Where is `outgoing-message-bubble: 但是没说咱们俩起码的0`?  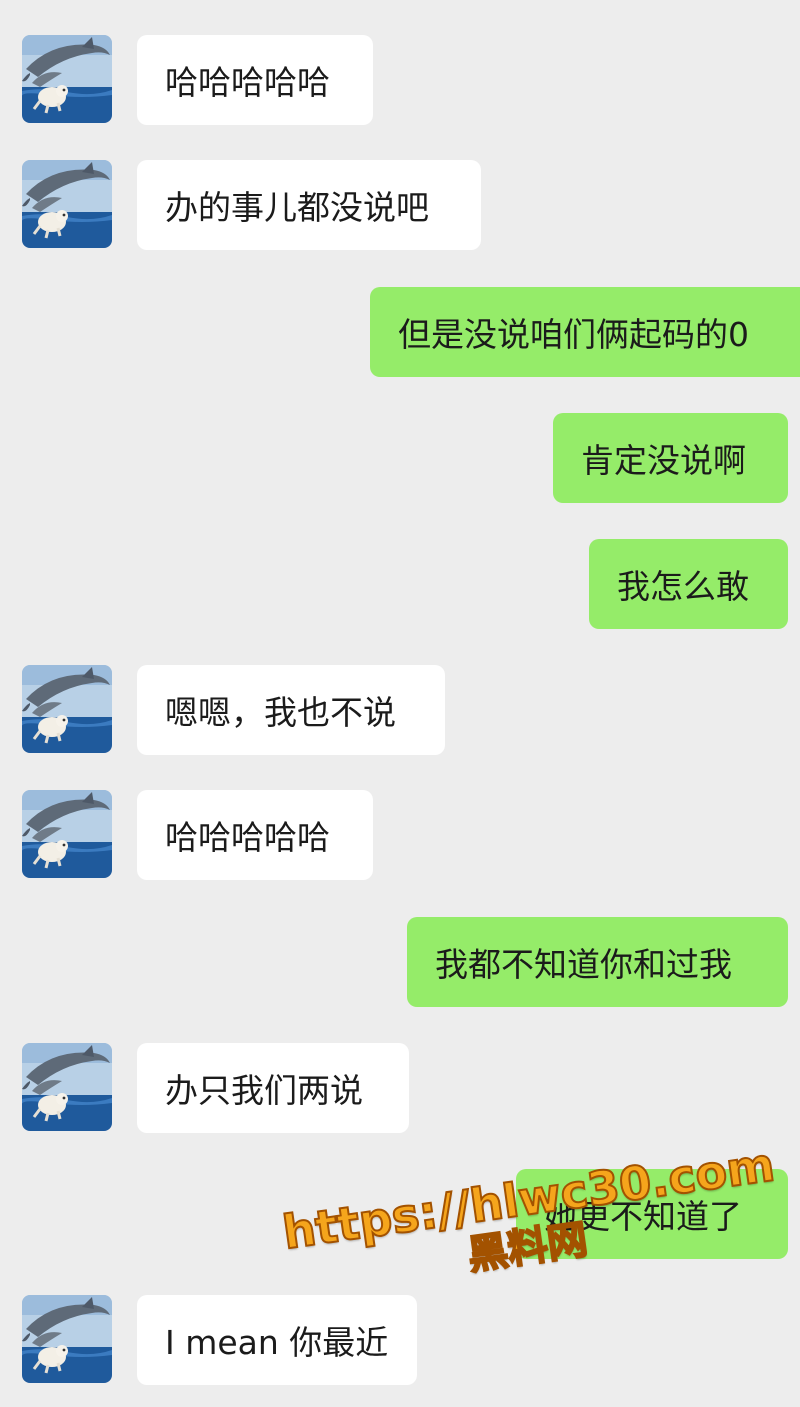
outgoing-message-bubble: 但是没说咱们俩起码的0 is located at coordinates (585, 332).